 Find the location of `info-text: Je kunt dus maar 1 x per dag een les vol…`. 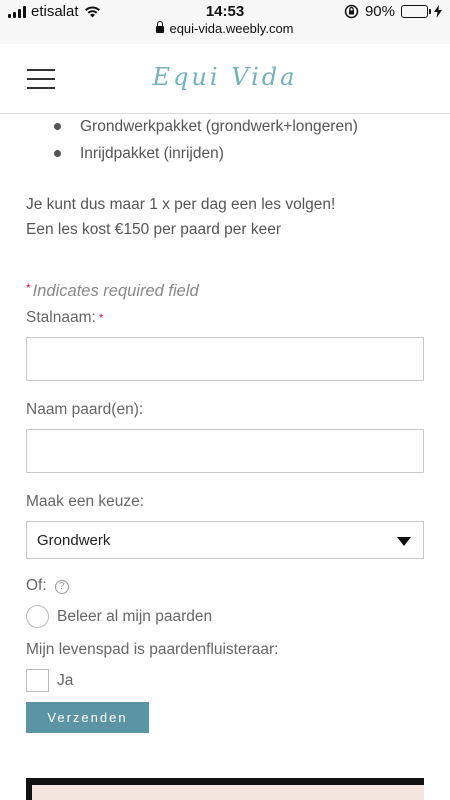

info-text: Je kunt dus maar 1 x per dag een les vol… is located at coordinates (225, 217).